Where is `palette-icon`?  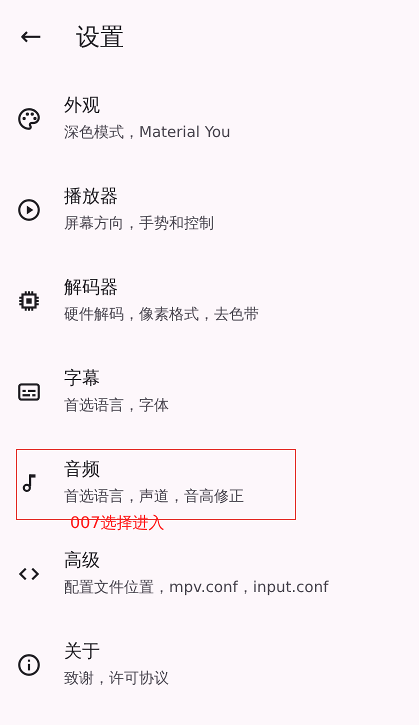 palette-icon is located at coordinates (29, 119).